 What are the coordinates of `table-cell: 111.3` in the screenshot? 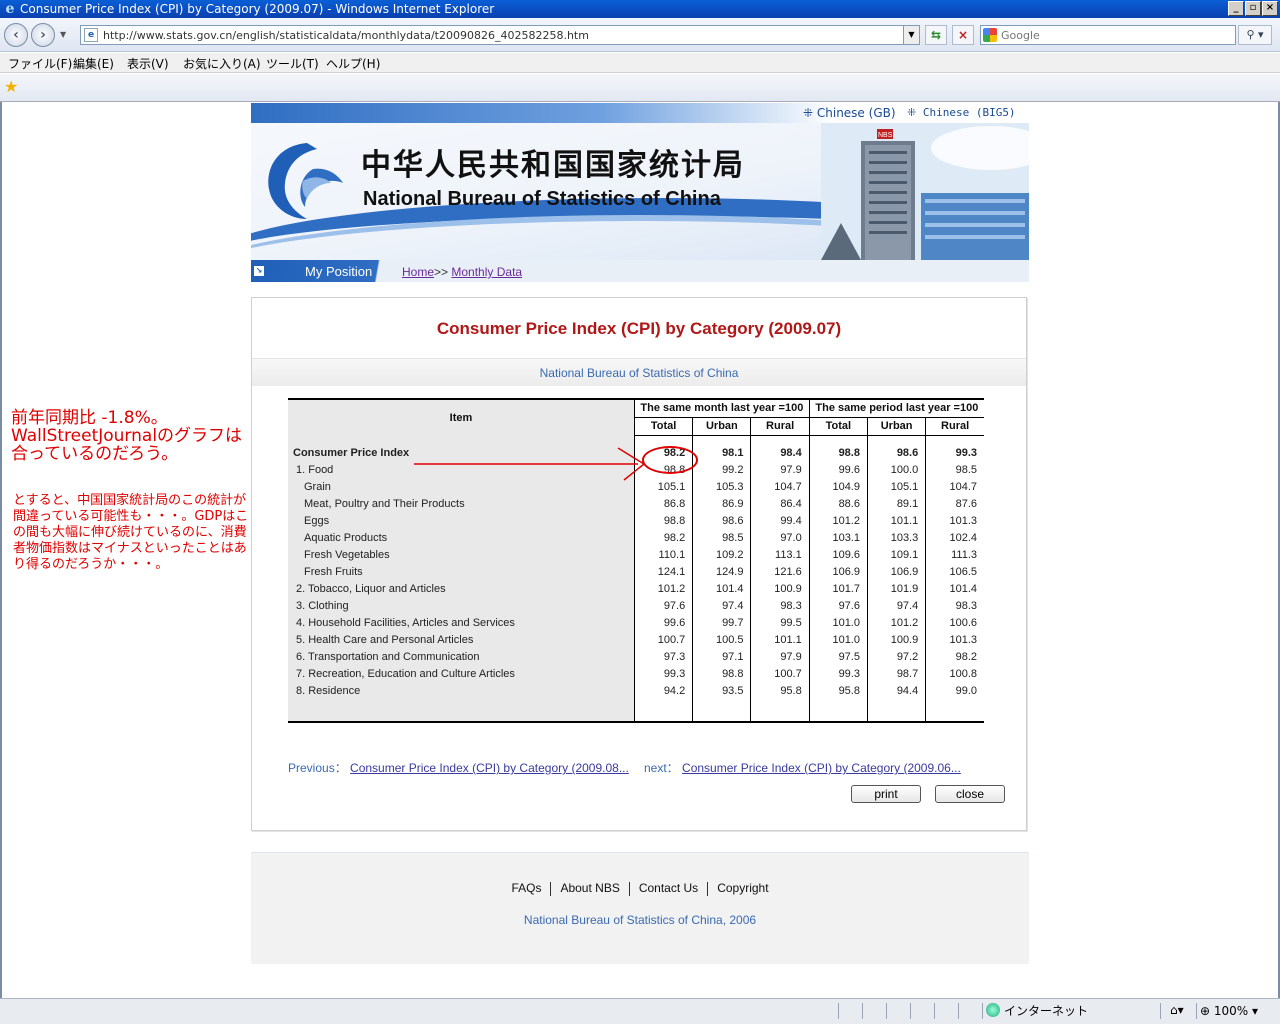 It's located at (964, 555).